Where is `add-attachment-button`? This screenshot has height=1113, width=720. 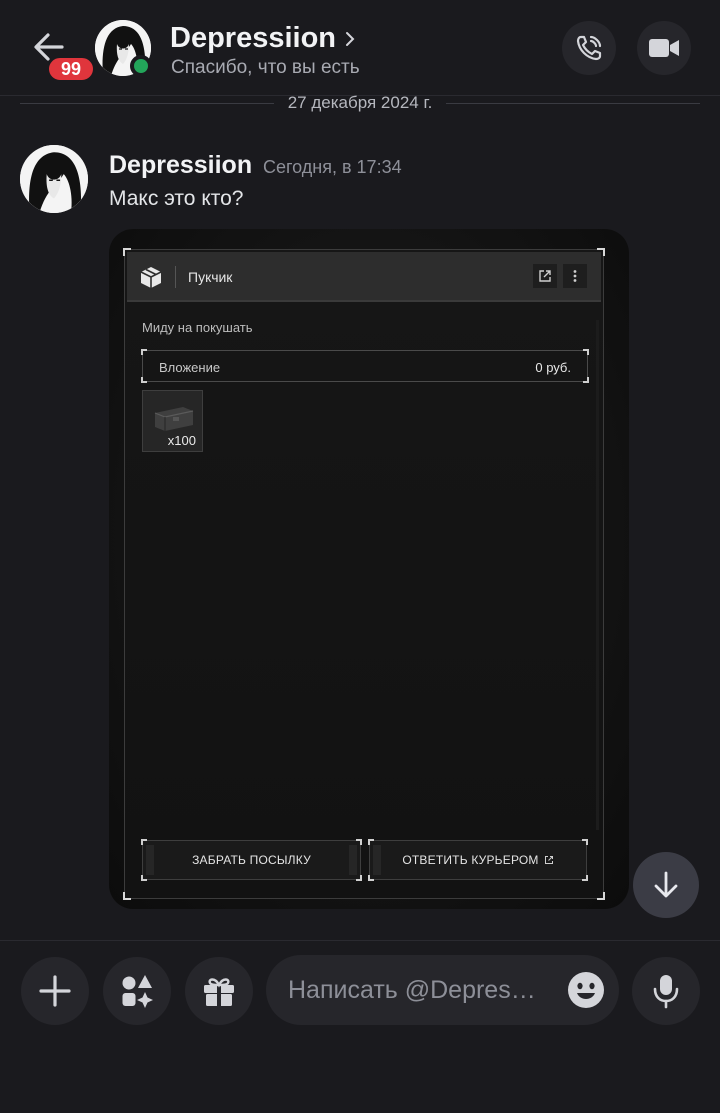
add-attachment-button is located at coordinates (55, 991).